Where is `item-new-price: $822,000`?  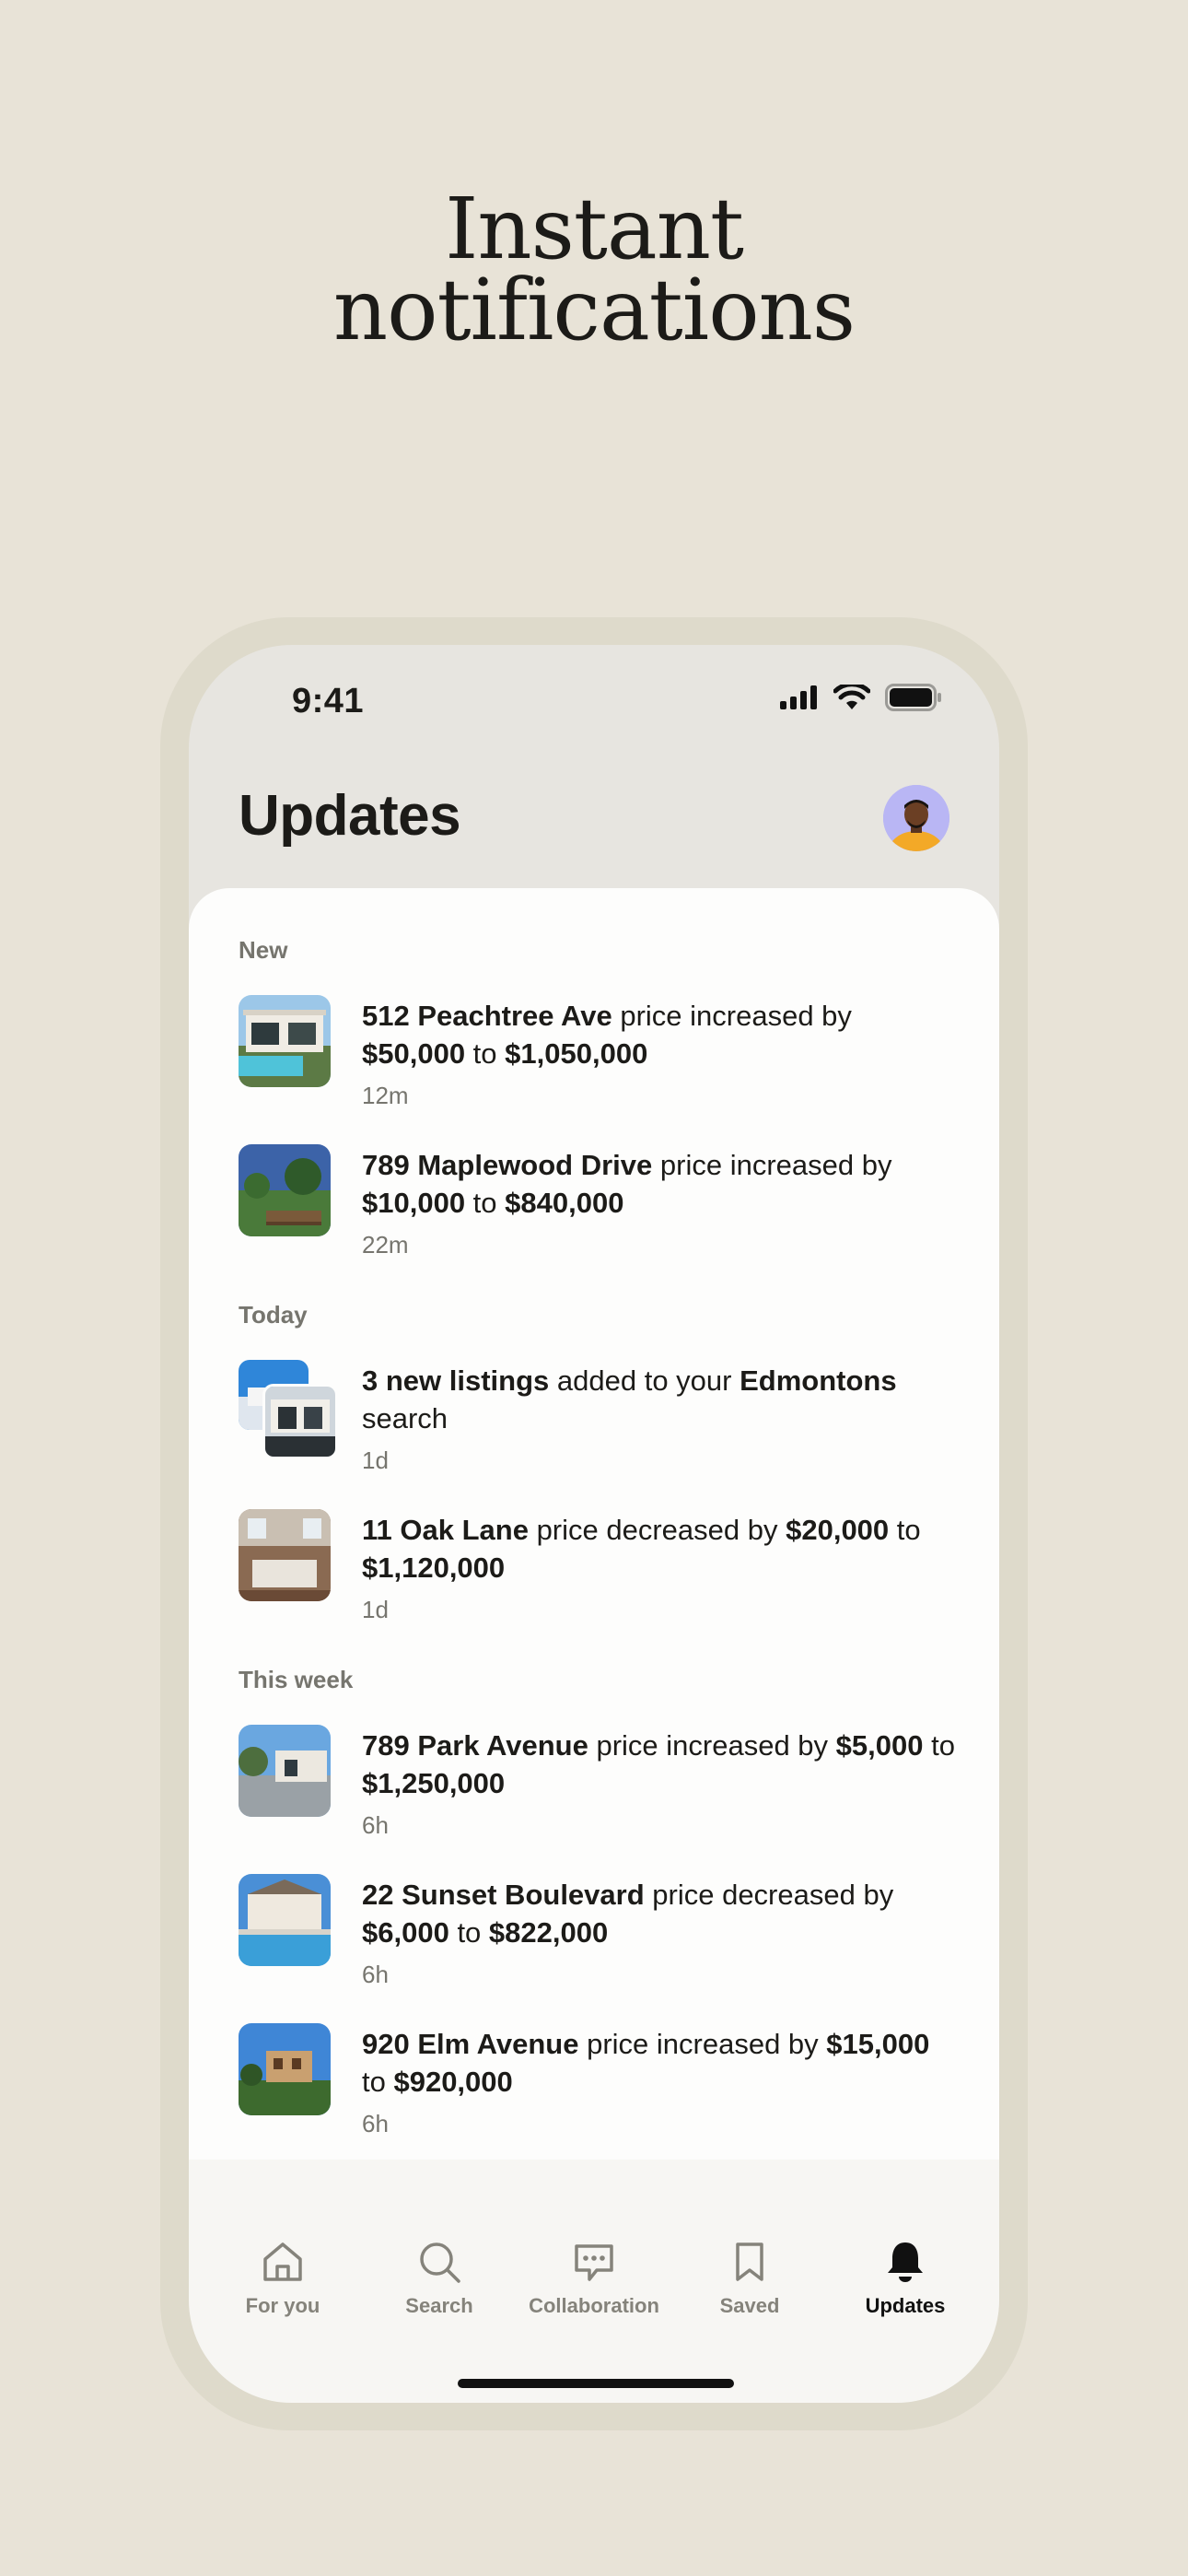 item-new-price: $822,000 is located at coordinates (548, 1932).